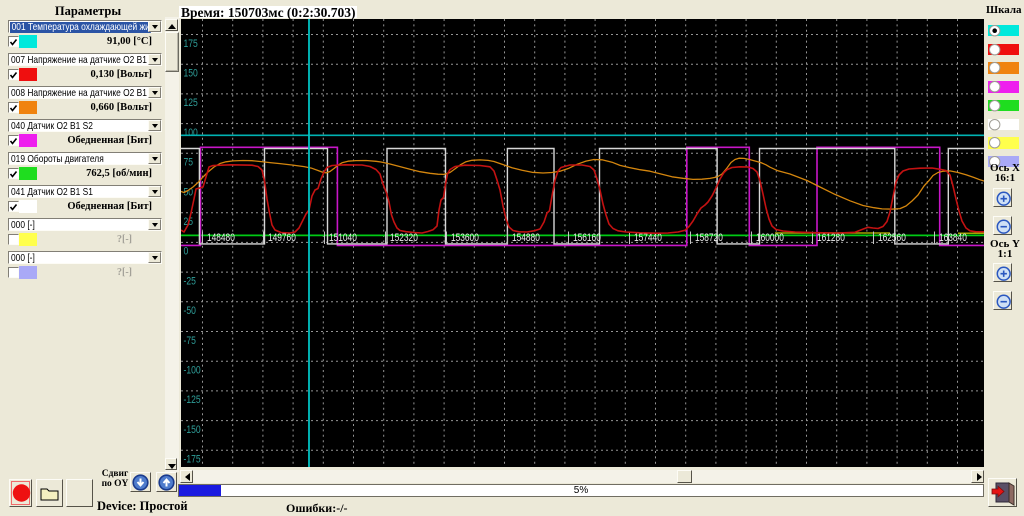 The image size is (1024, 516). What do you see at coordinates (953, 238) in the screenshot?
I see `svg-text: 163840` at bounding box center [953, 238].